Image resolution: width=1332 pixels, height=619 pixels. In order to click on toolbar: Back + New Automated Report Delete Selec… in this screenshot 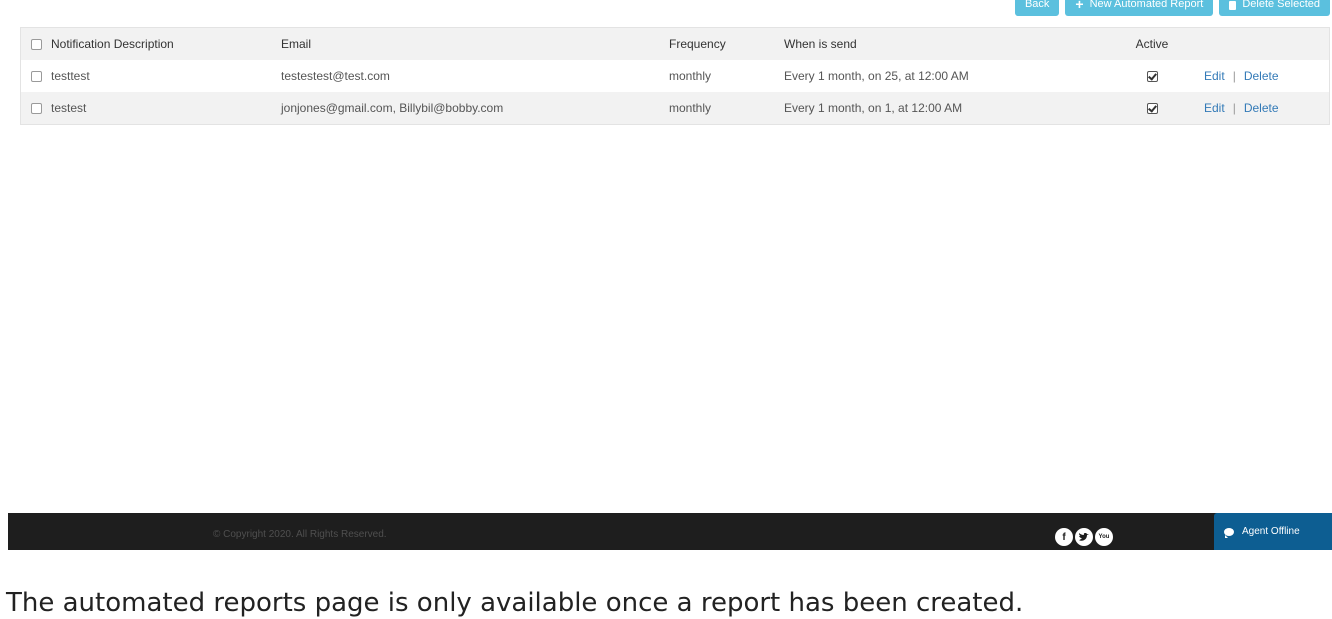, I will do `click(1172, 8)`.